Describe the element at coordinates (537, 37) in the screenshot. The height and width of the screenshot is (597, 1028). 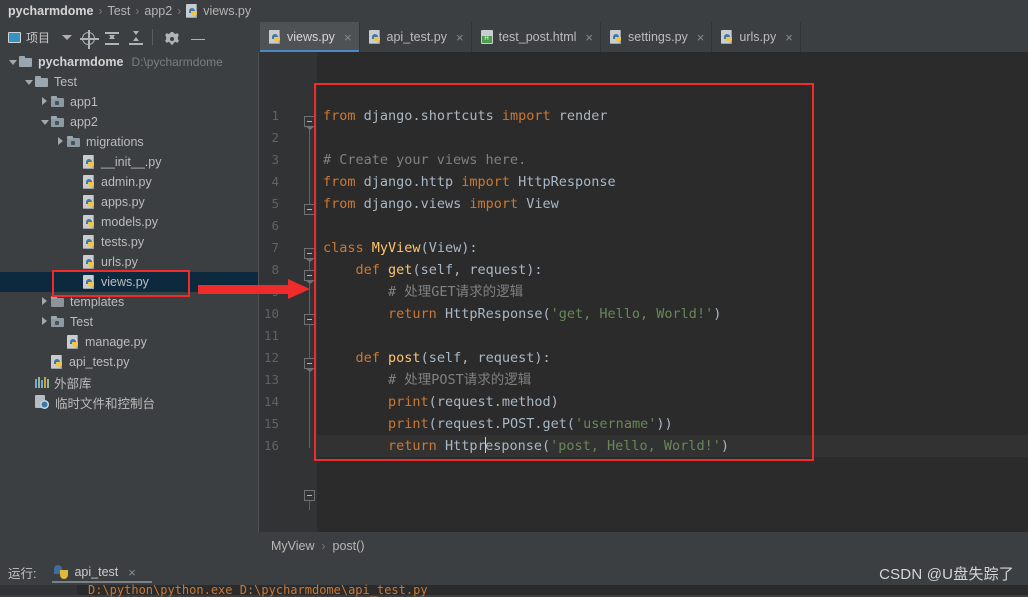
I see `tab-test-post-html: H test_post.html ×` at that location.